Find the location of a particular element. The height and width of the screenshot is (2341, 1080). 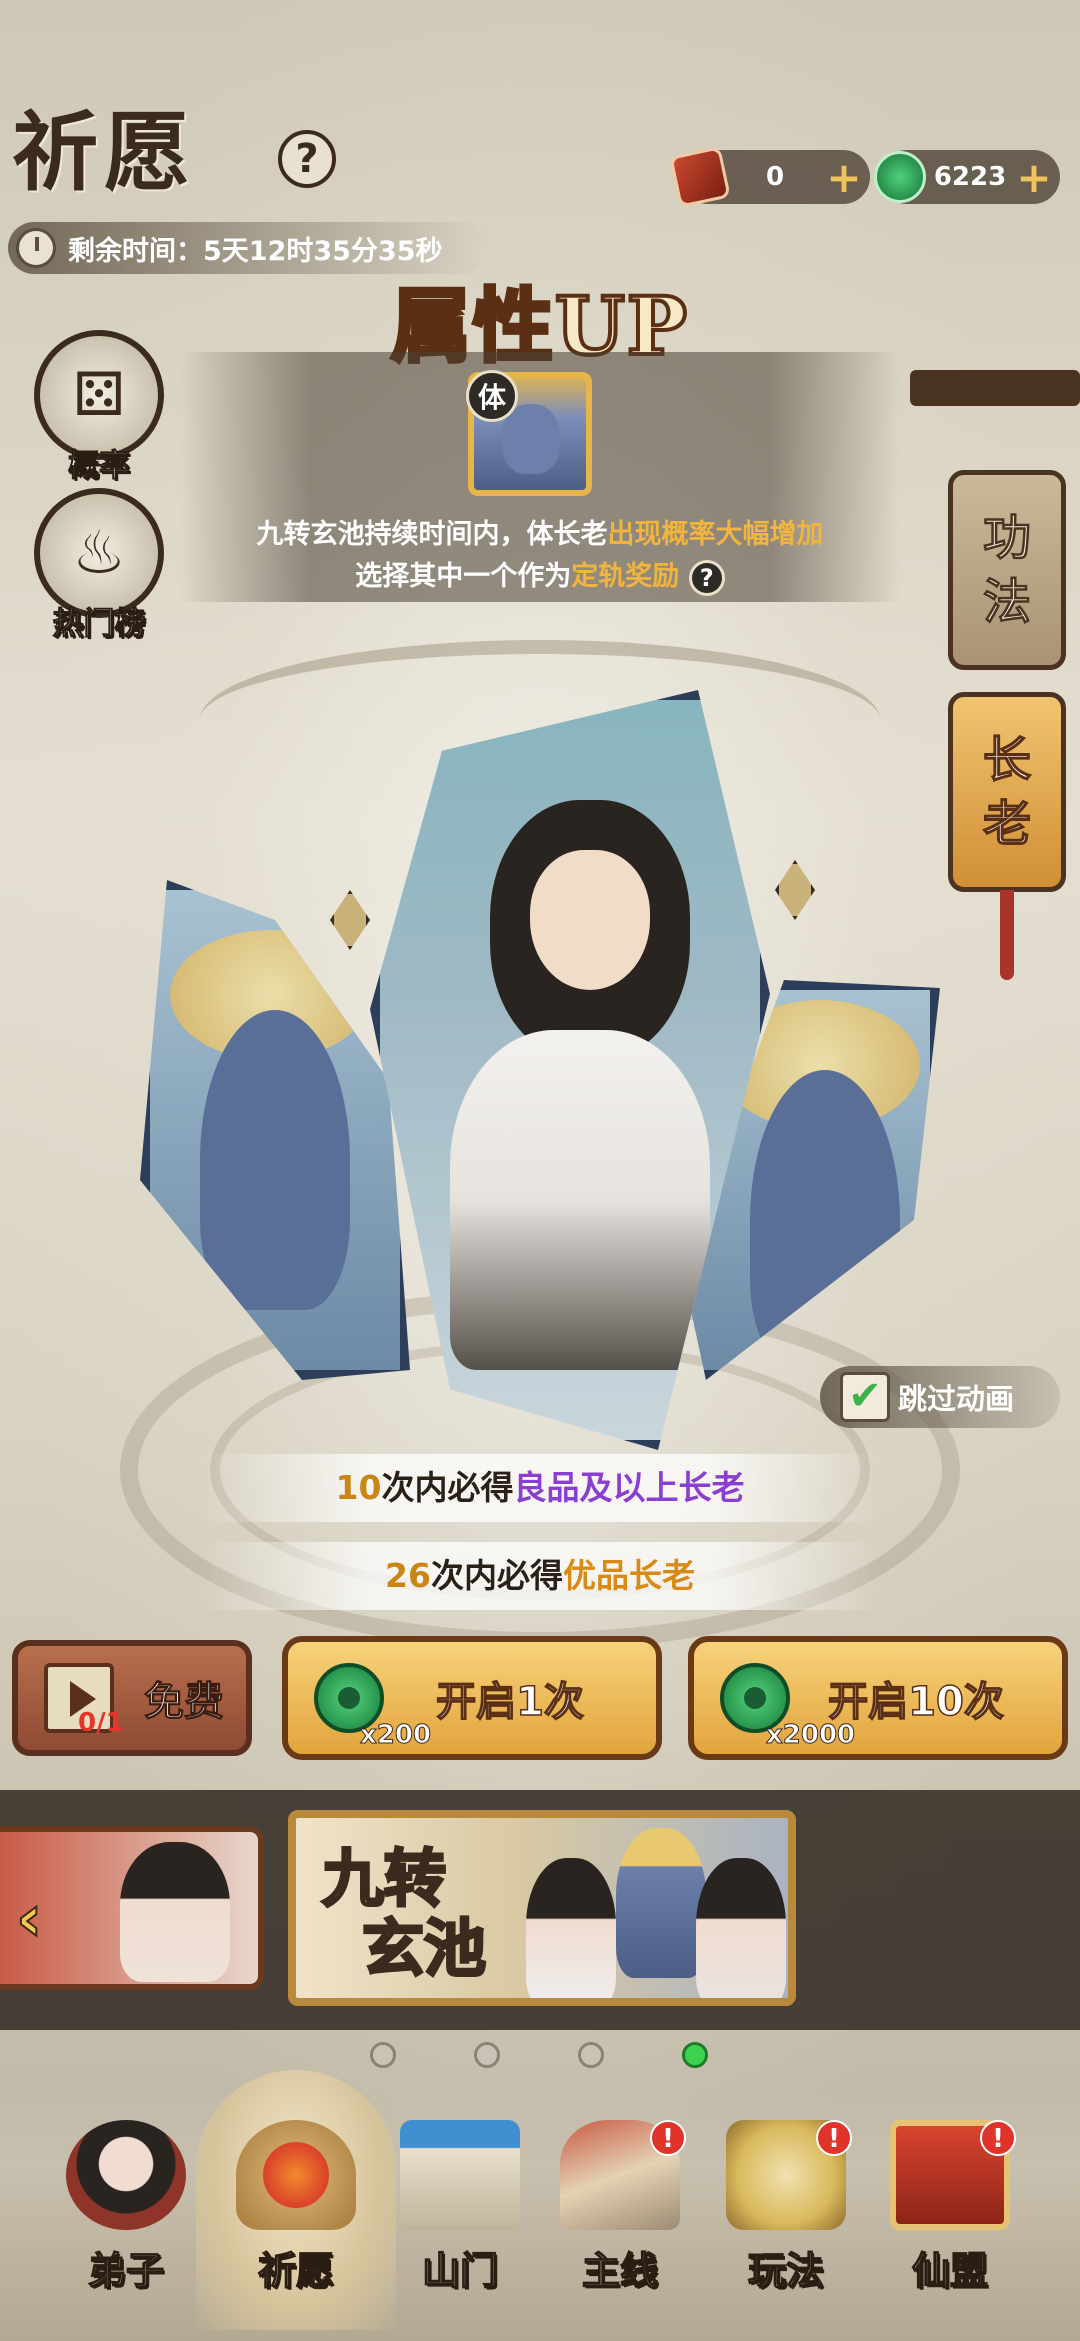

up-line2-highlight: 定轨奖励 is located at coordinates (625, 576).